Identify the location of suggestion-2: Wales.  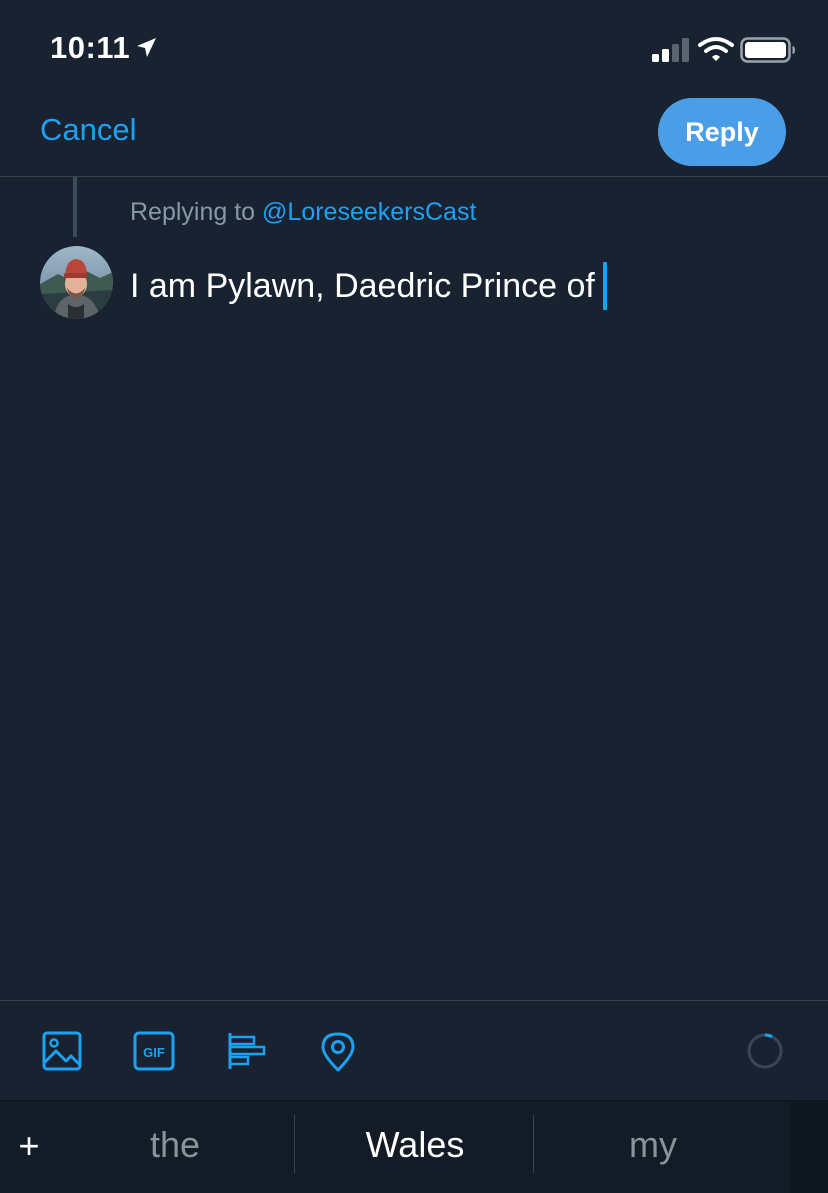
(415, 1145).